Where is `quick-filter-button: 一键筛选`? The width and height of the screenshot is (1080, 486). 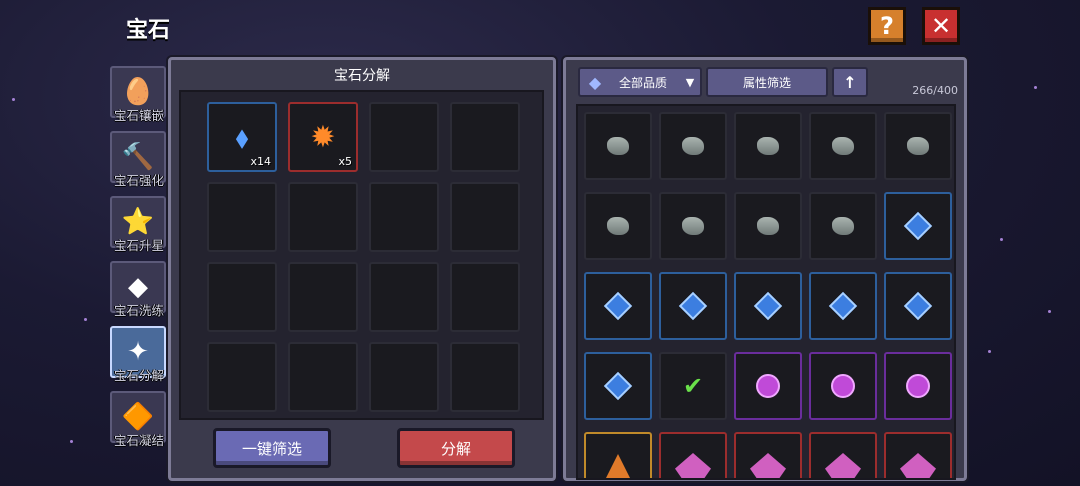
quick-filter-button: 一键筛选 is located at coordinates (272, 448).